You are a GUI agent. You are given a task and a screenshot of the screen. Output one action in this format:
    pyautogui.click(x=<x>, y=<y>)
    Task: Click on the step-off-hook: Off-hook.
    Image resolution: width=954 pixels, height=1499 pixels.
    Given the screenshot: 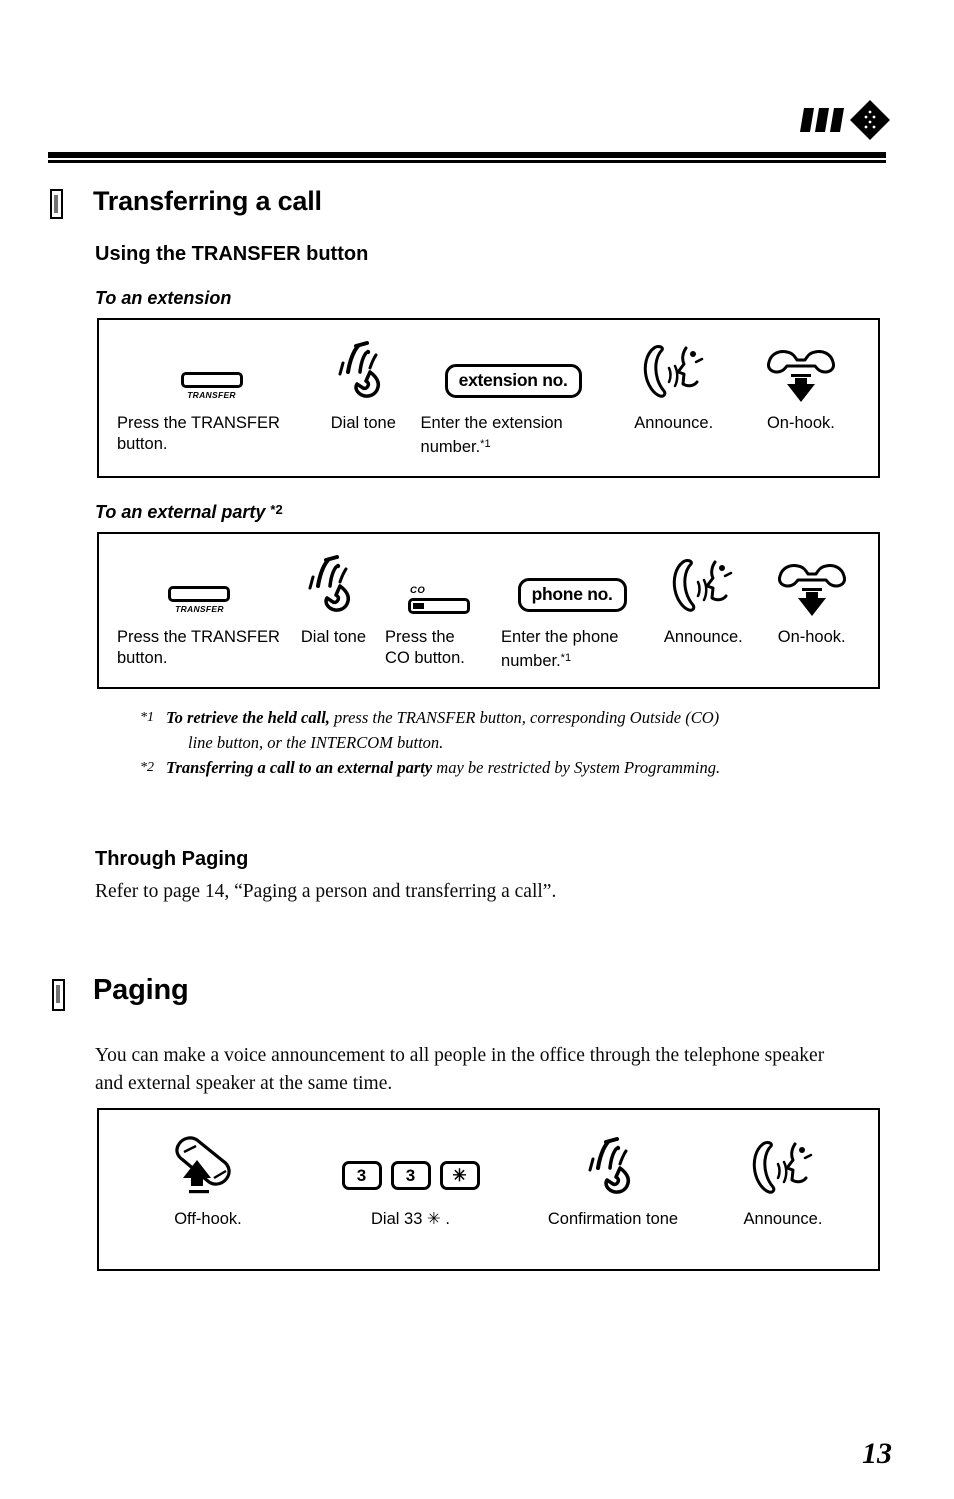 What is the action you would take?
    pyautogui.click(x=208, y=1182)
    